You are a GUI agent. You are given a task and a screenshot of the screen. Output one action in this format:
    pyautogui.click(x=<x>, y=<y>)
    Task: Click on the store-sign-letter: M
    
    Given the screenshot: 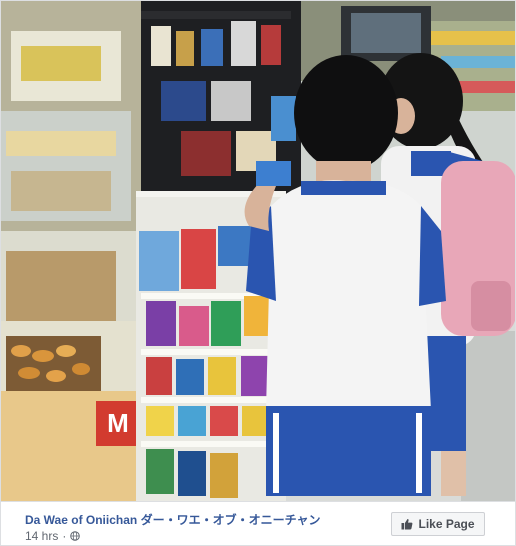 What is the action you would take?
    pyautogui.click(x=118, y=423)
    